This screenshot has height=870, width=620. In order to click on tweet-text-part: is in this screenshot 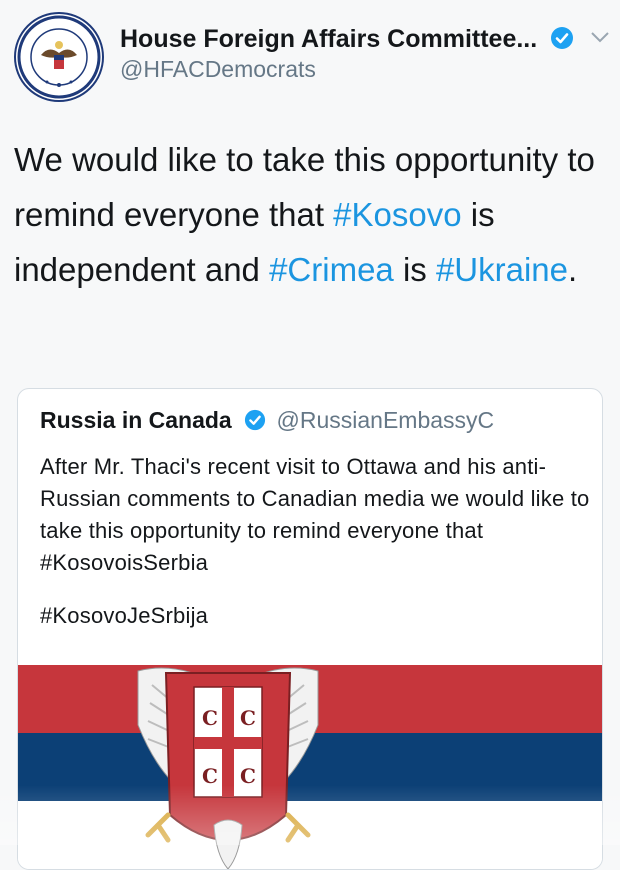, I will do `click(414, 269)`.